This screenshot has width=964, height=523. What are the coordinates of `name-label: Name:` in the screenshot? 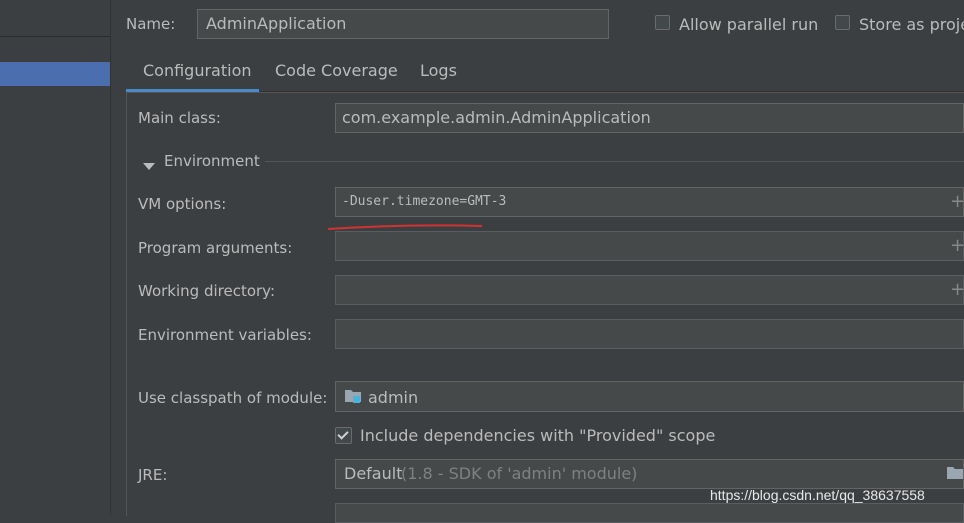 It's located at (151, 24).